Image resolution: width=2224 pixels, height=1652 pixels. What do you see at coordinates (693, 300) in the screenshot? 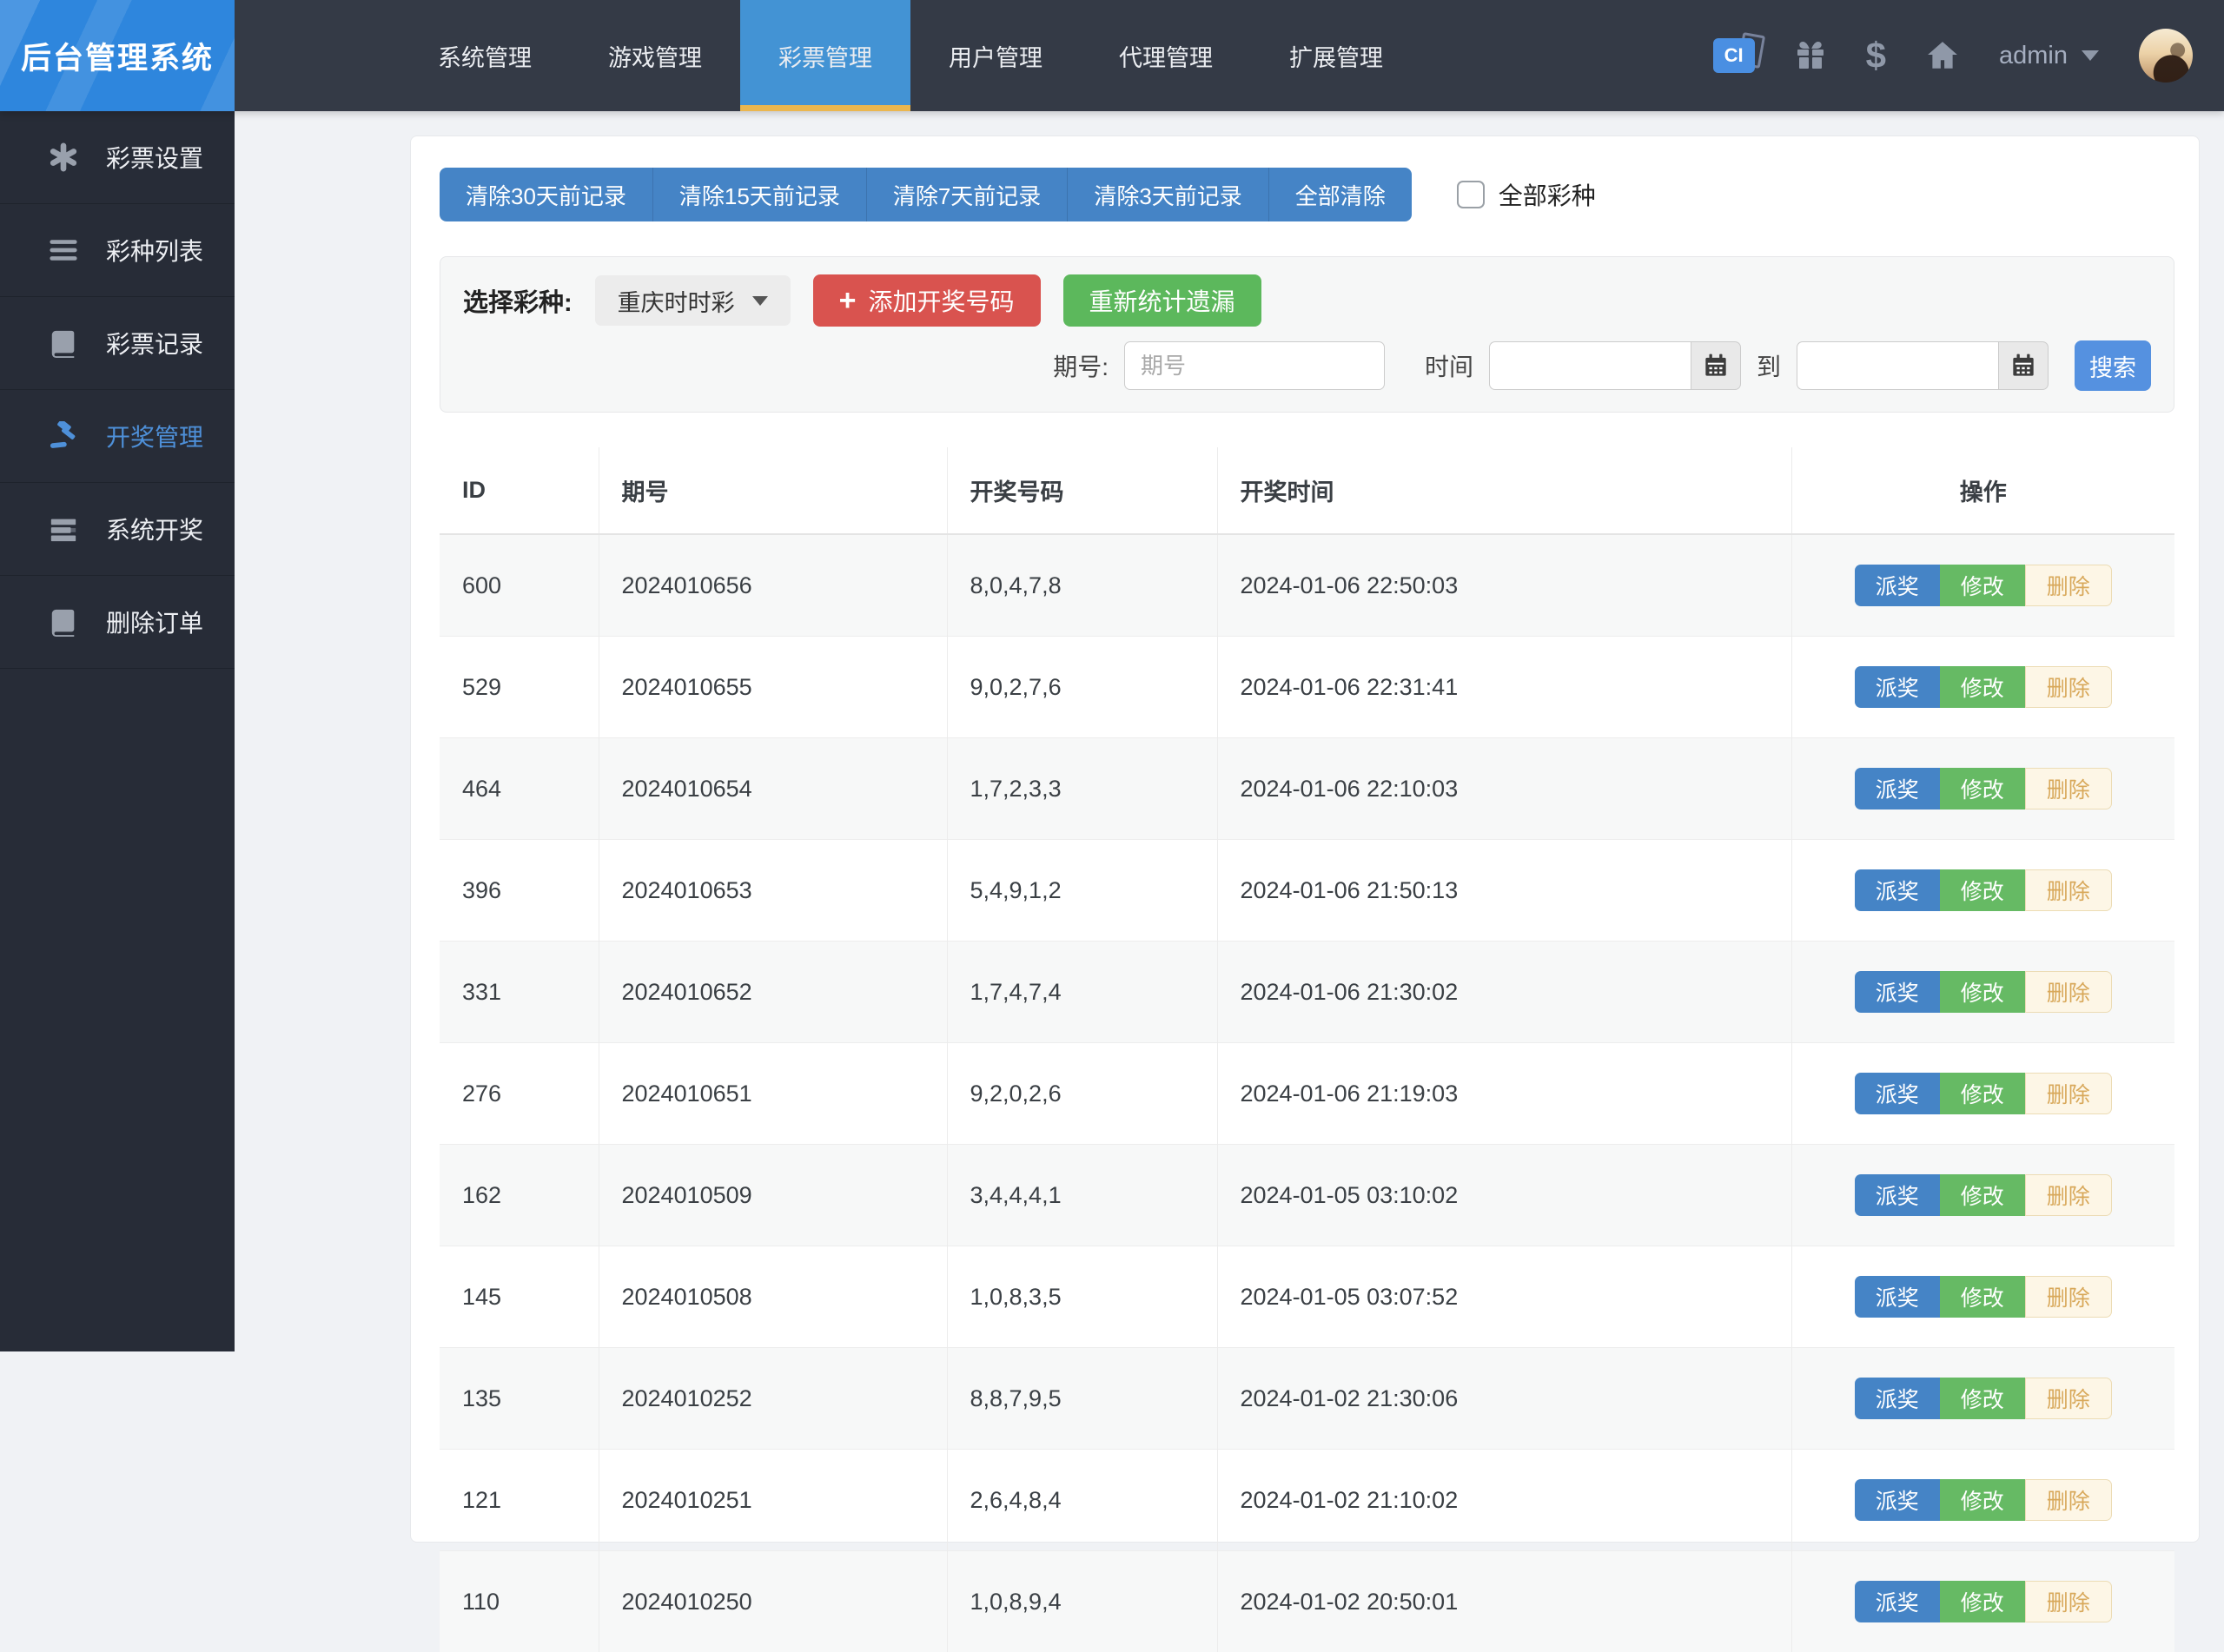
I see `lottery-select: 重庆时时彩` at bounding box center [693, 300].